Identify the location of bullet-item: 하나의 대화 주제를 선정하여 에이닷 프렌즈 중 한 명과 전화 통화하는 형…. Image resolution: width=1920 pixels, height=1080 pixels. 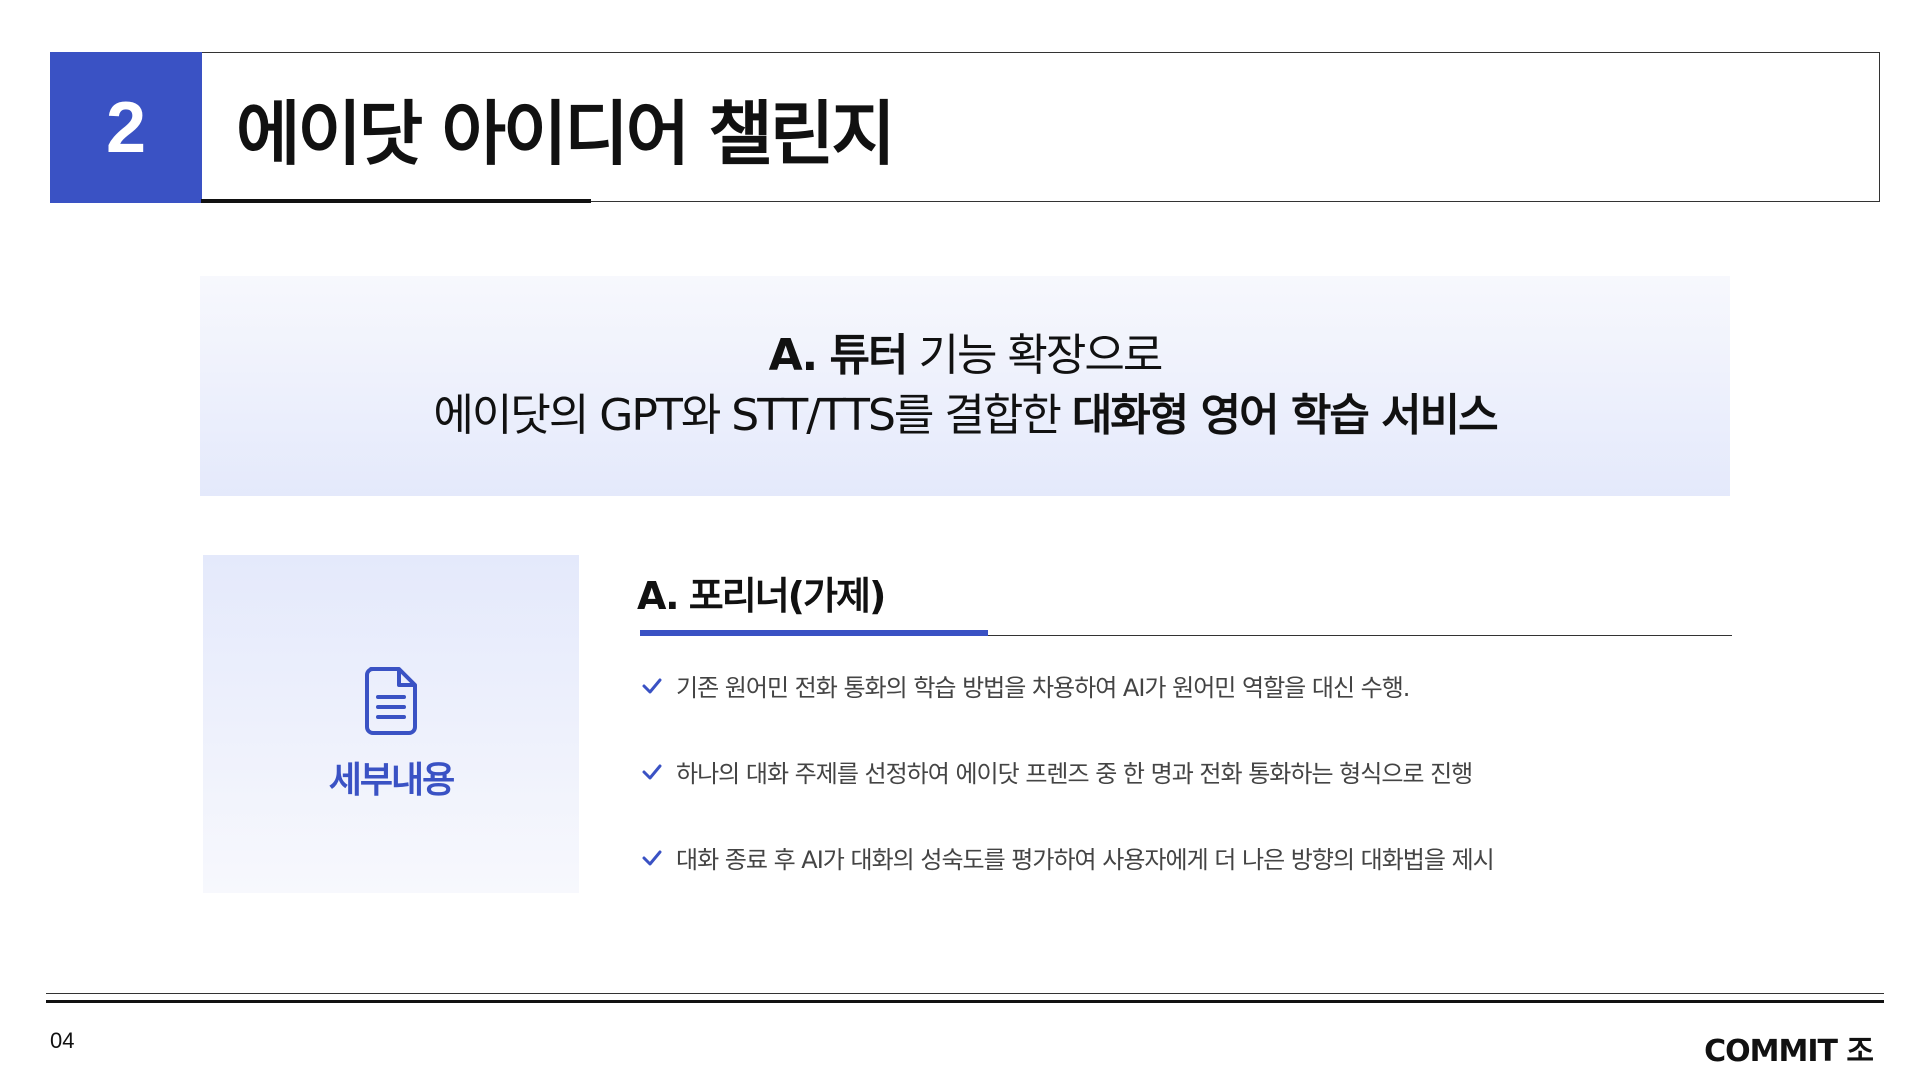
(1056, 771).